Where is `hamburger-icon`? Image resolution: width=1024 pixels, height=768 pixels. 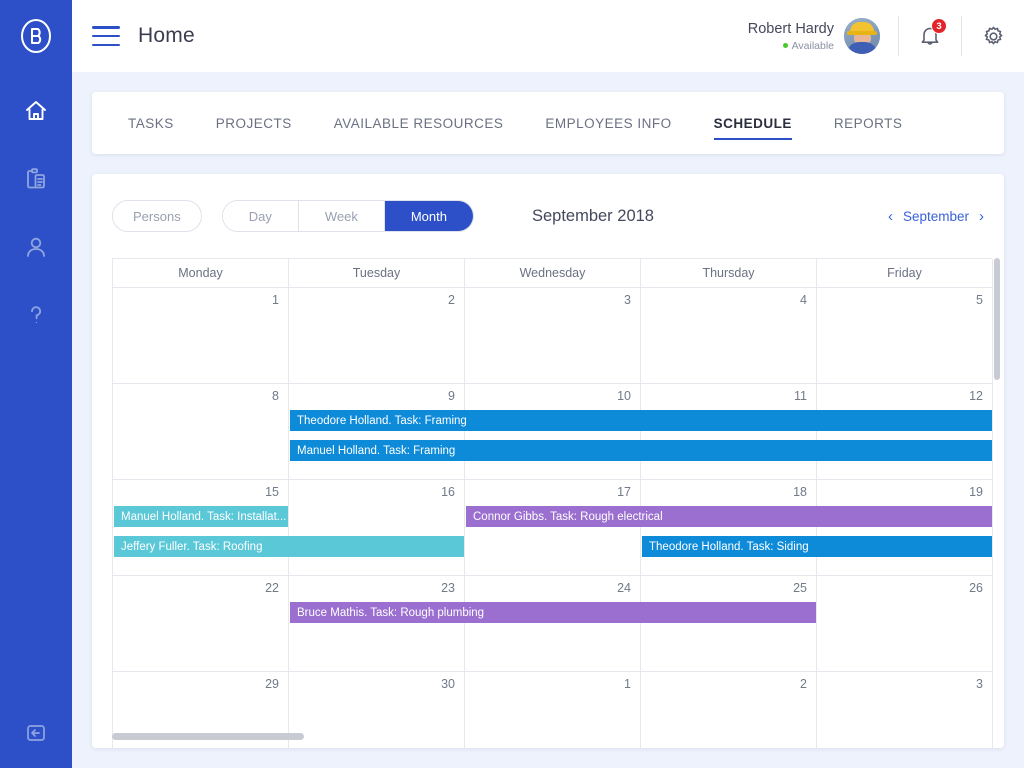
hamburger-icon is located at coordinates (106, 36).